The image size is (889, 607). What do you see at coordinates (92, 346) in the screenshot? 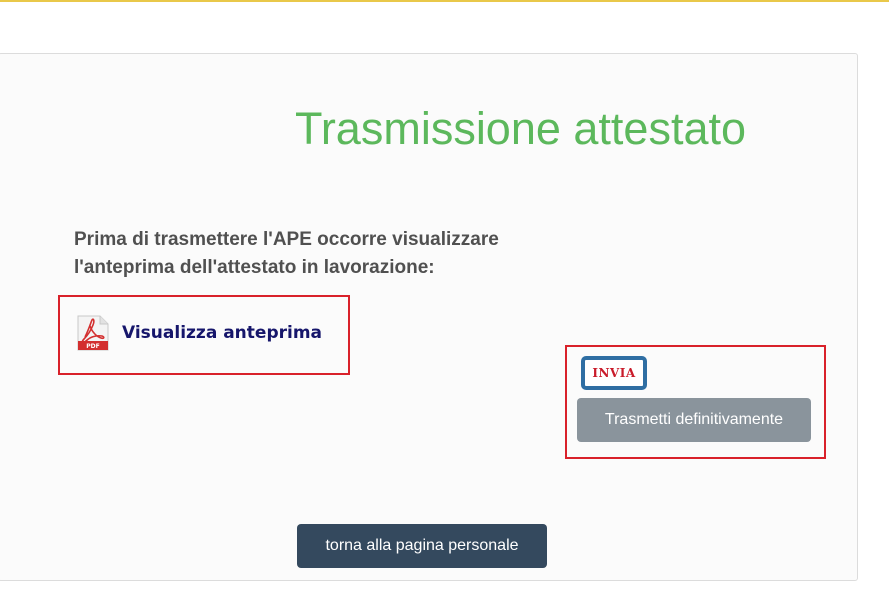
I see `pdf-icon-text: PDF` at bounding box center [92, 346].